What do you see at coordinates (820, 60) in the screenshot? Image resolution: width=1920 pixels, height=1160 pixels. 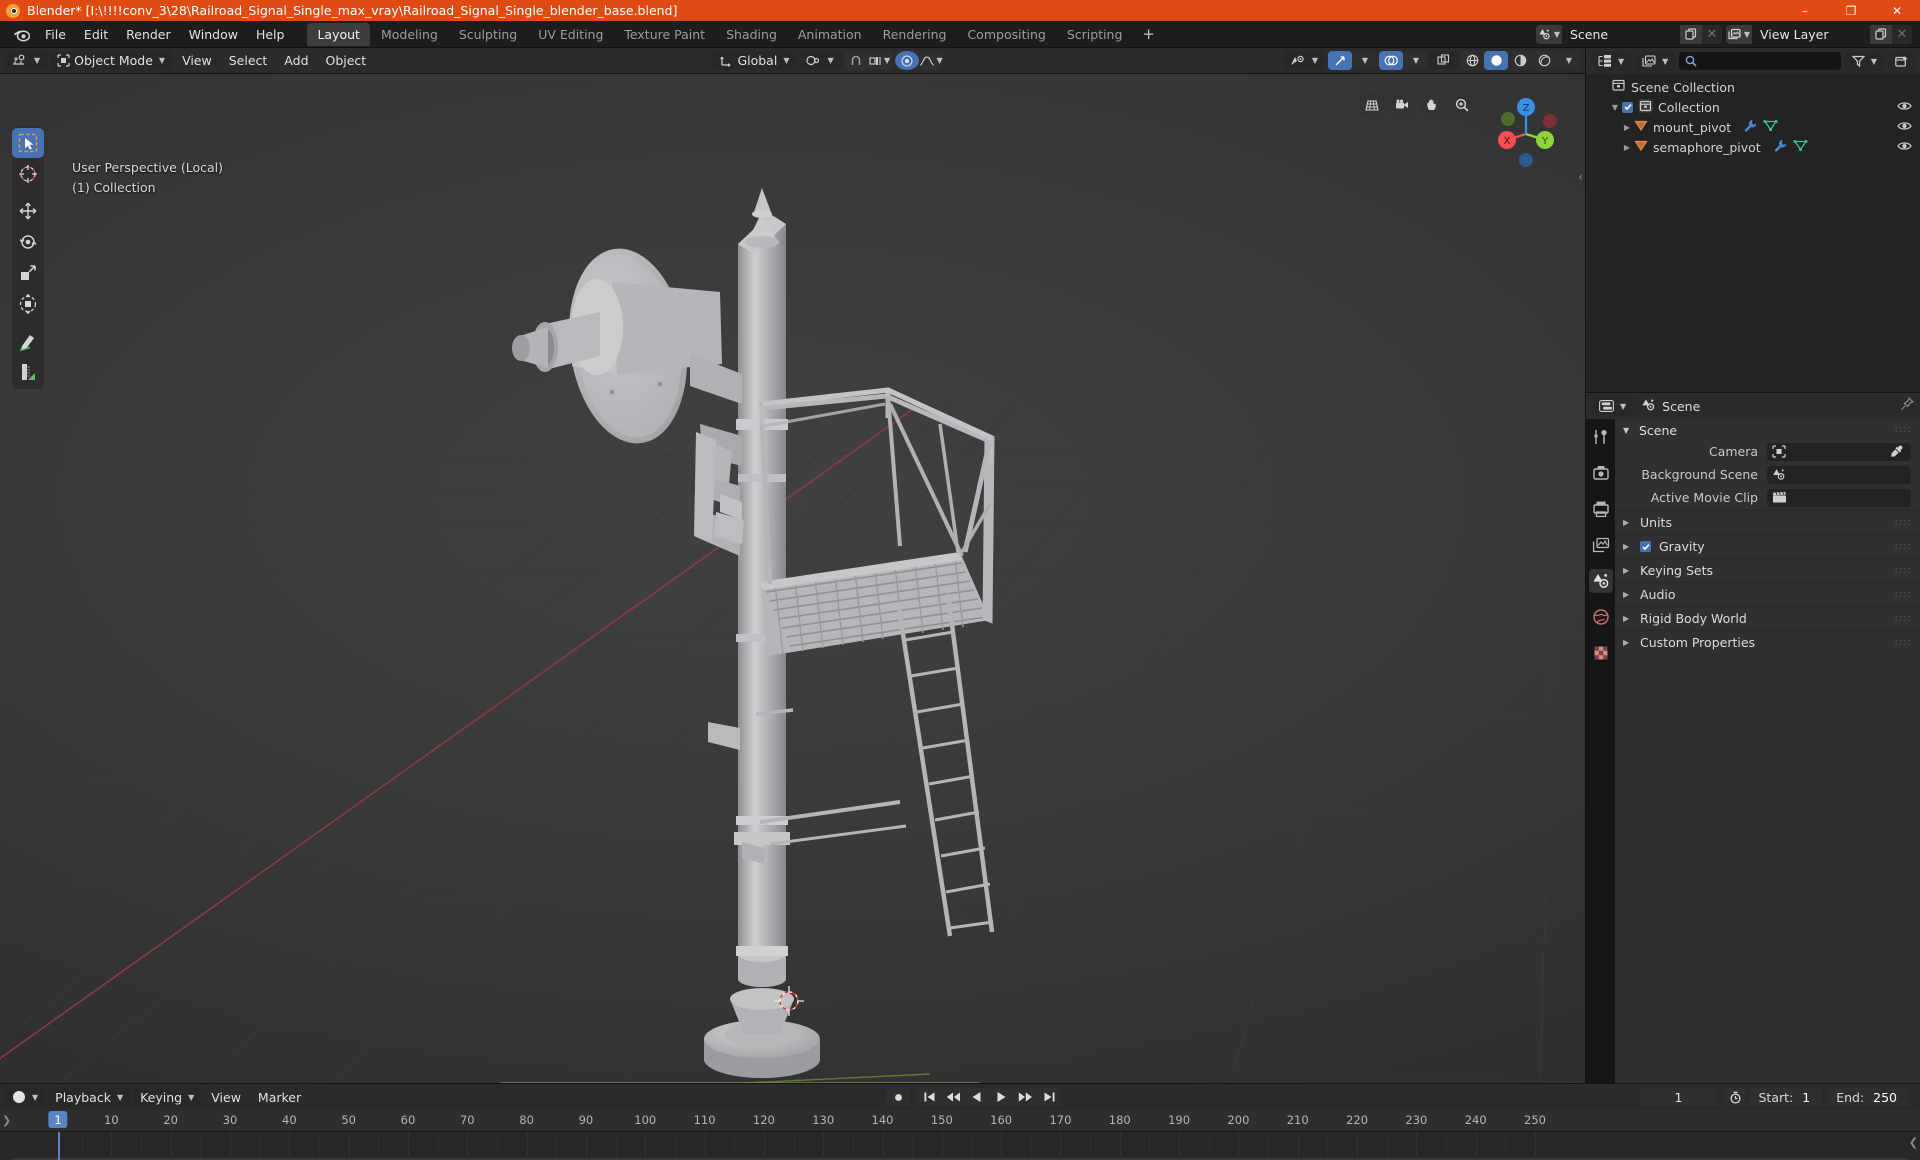 I see `pivot-point-selector: ▼` at bounding box center [820, 60].